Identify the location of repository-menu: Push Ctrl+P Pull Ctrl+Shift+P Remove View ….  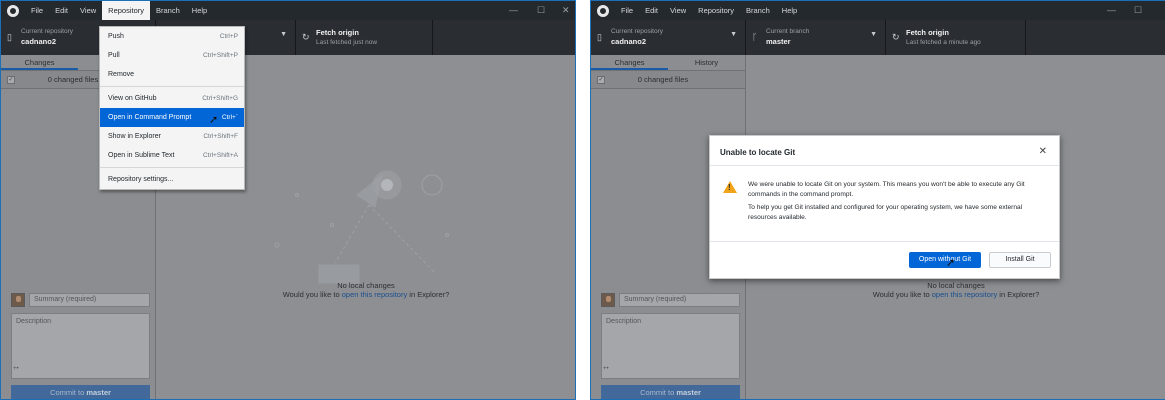
(172, 108).